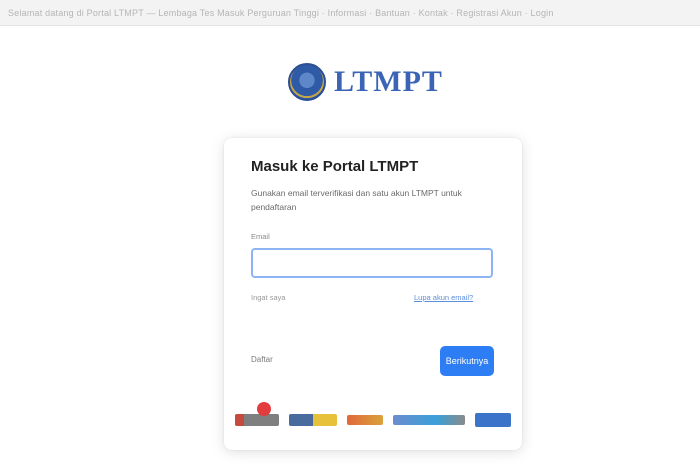  What do you see at coordinates (467, 361) in the screenshot?
I see `next-button: Berikutnya` at bounding box center [467, 361].